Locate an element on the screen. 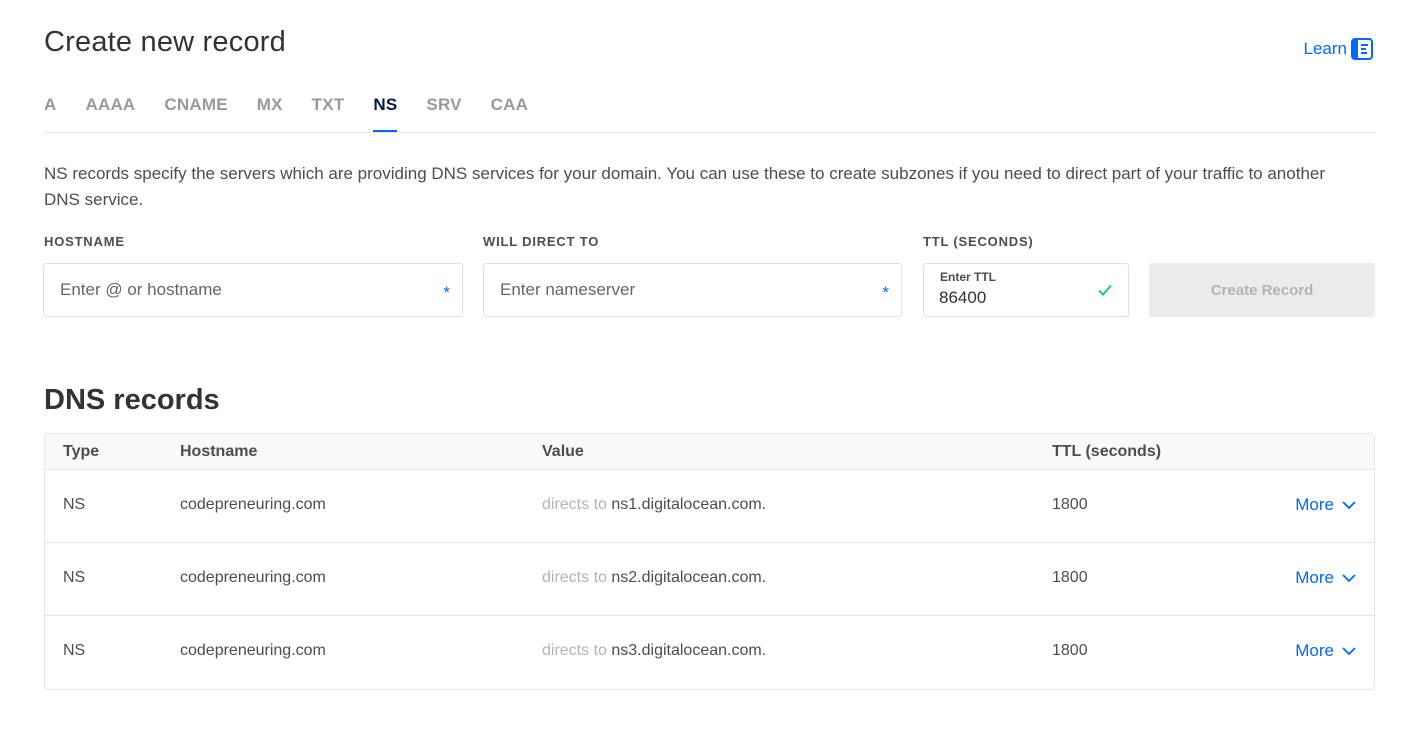 This screenshot has width=1411, height=729. page-title: Create new record is located at coordinates (165, 42).